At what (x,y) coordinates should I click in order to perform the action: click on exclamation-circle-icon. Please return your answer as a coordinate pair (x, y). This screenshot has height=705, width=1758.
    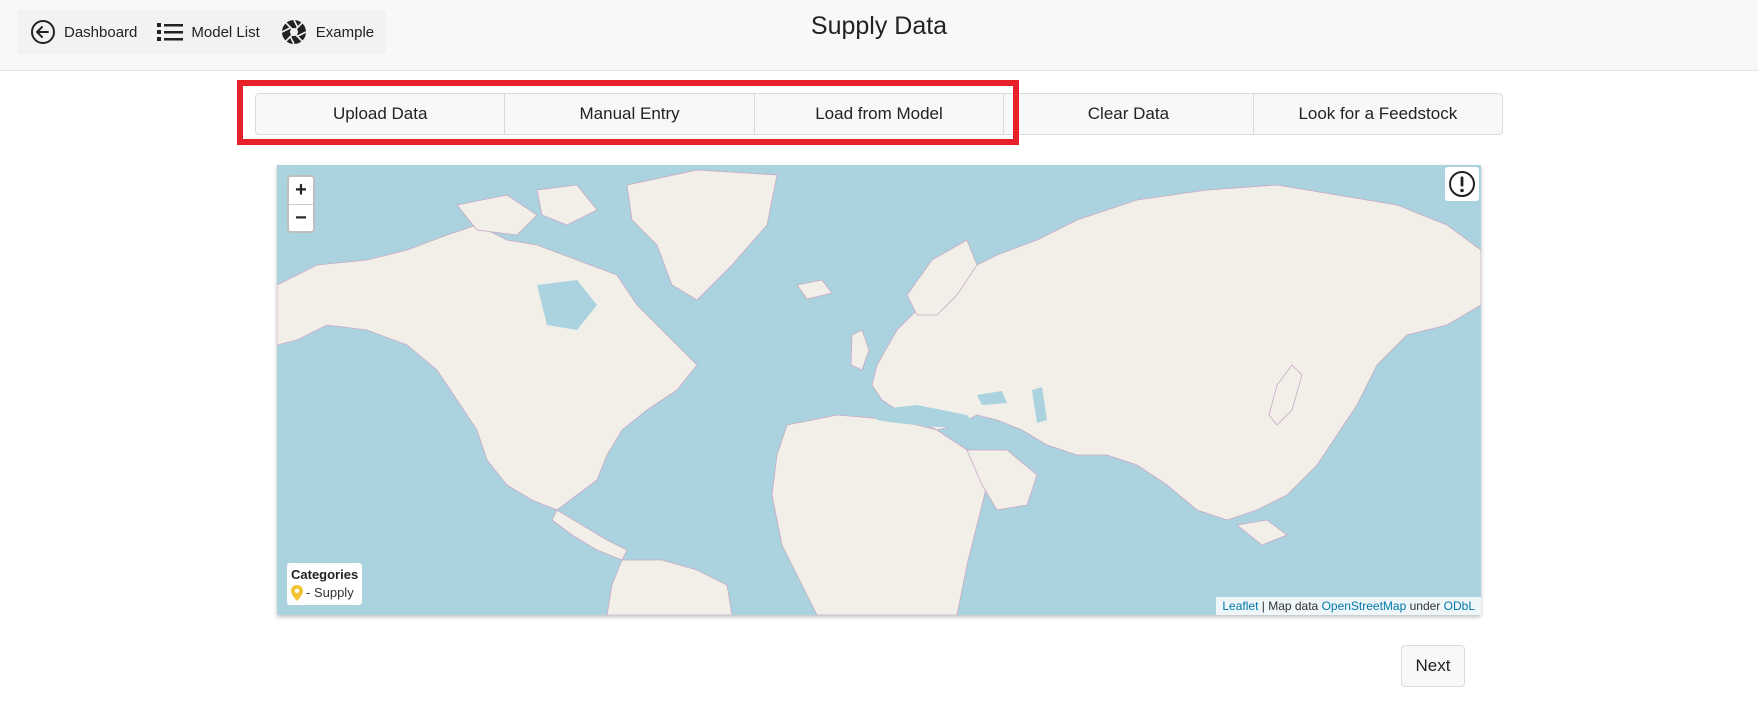
    Looking at the image, I should click on (1462, 184).